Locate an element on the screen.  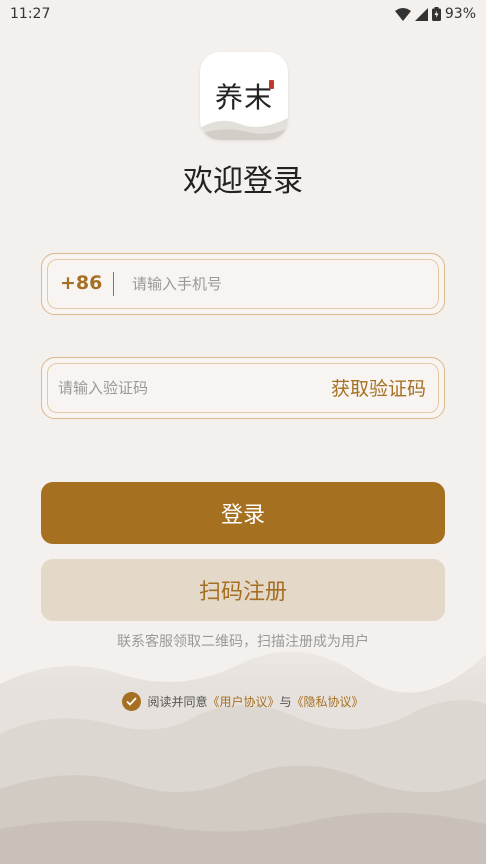
phone-field: +86 is located at coordinates (243, 284).